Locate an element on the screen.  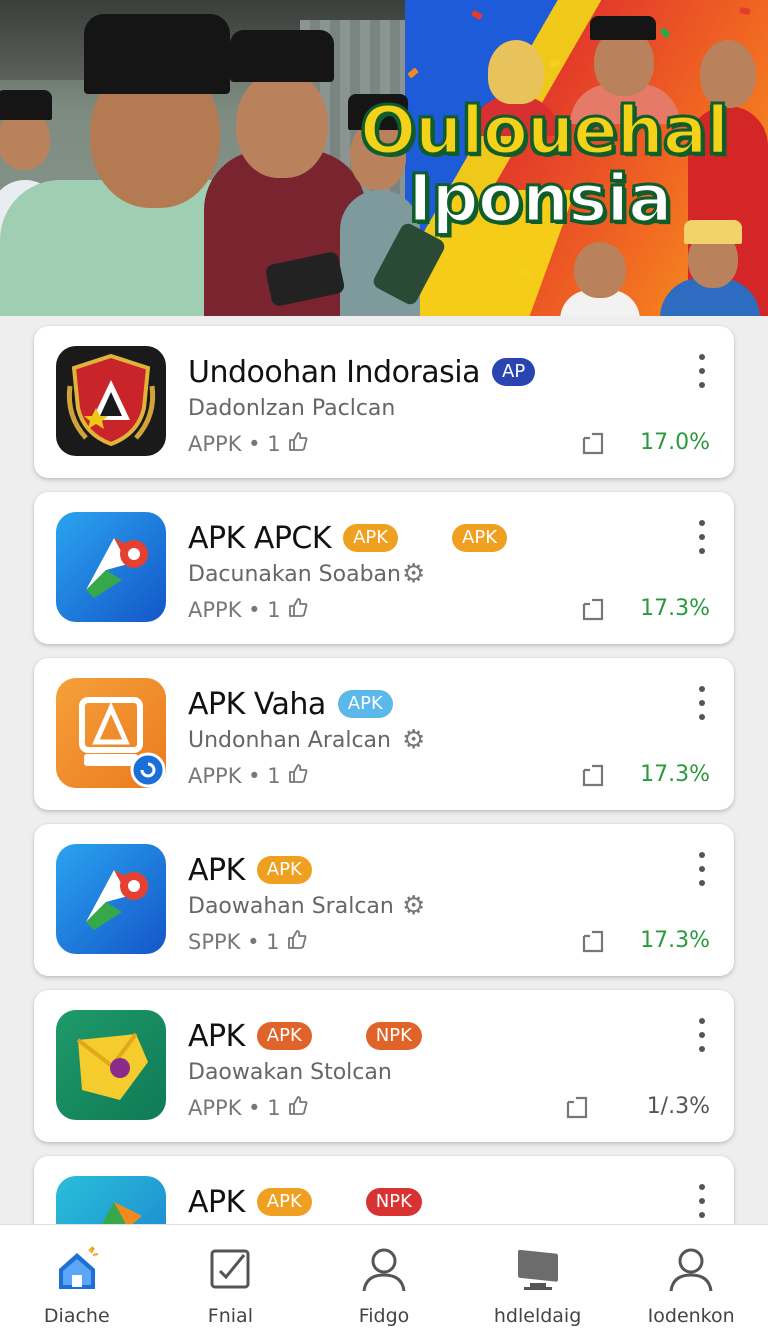
nav-item-4: hdleldaig is located at coordinates (538, 1284).